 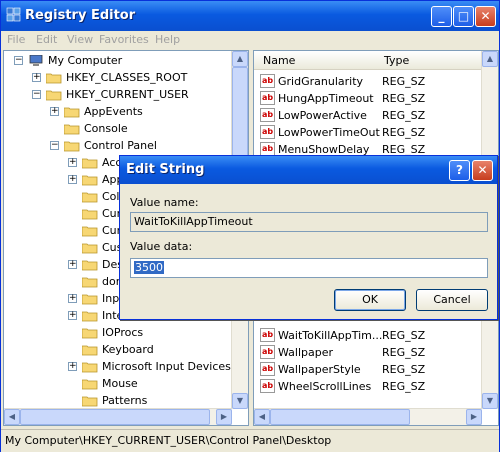 What do you see at coordinates (329, 132) in the screenshot?
I see `value-name: LowPowerTimeOut` at bounding box center [329, 132].